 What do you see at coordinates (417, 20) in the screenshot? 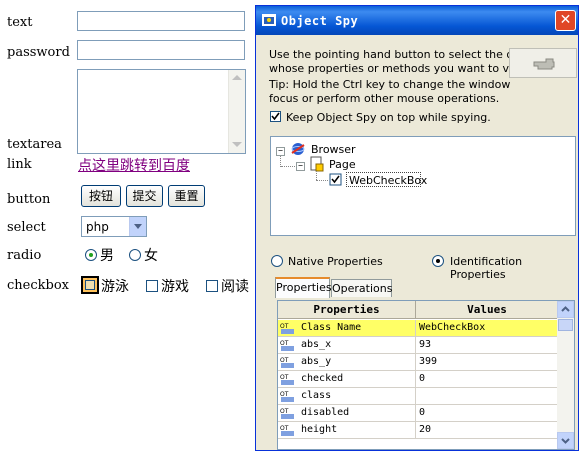
I see `title-bar: Object Spy ✕` at bounding box center [417, 20].